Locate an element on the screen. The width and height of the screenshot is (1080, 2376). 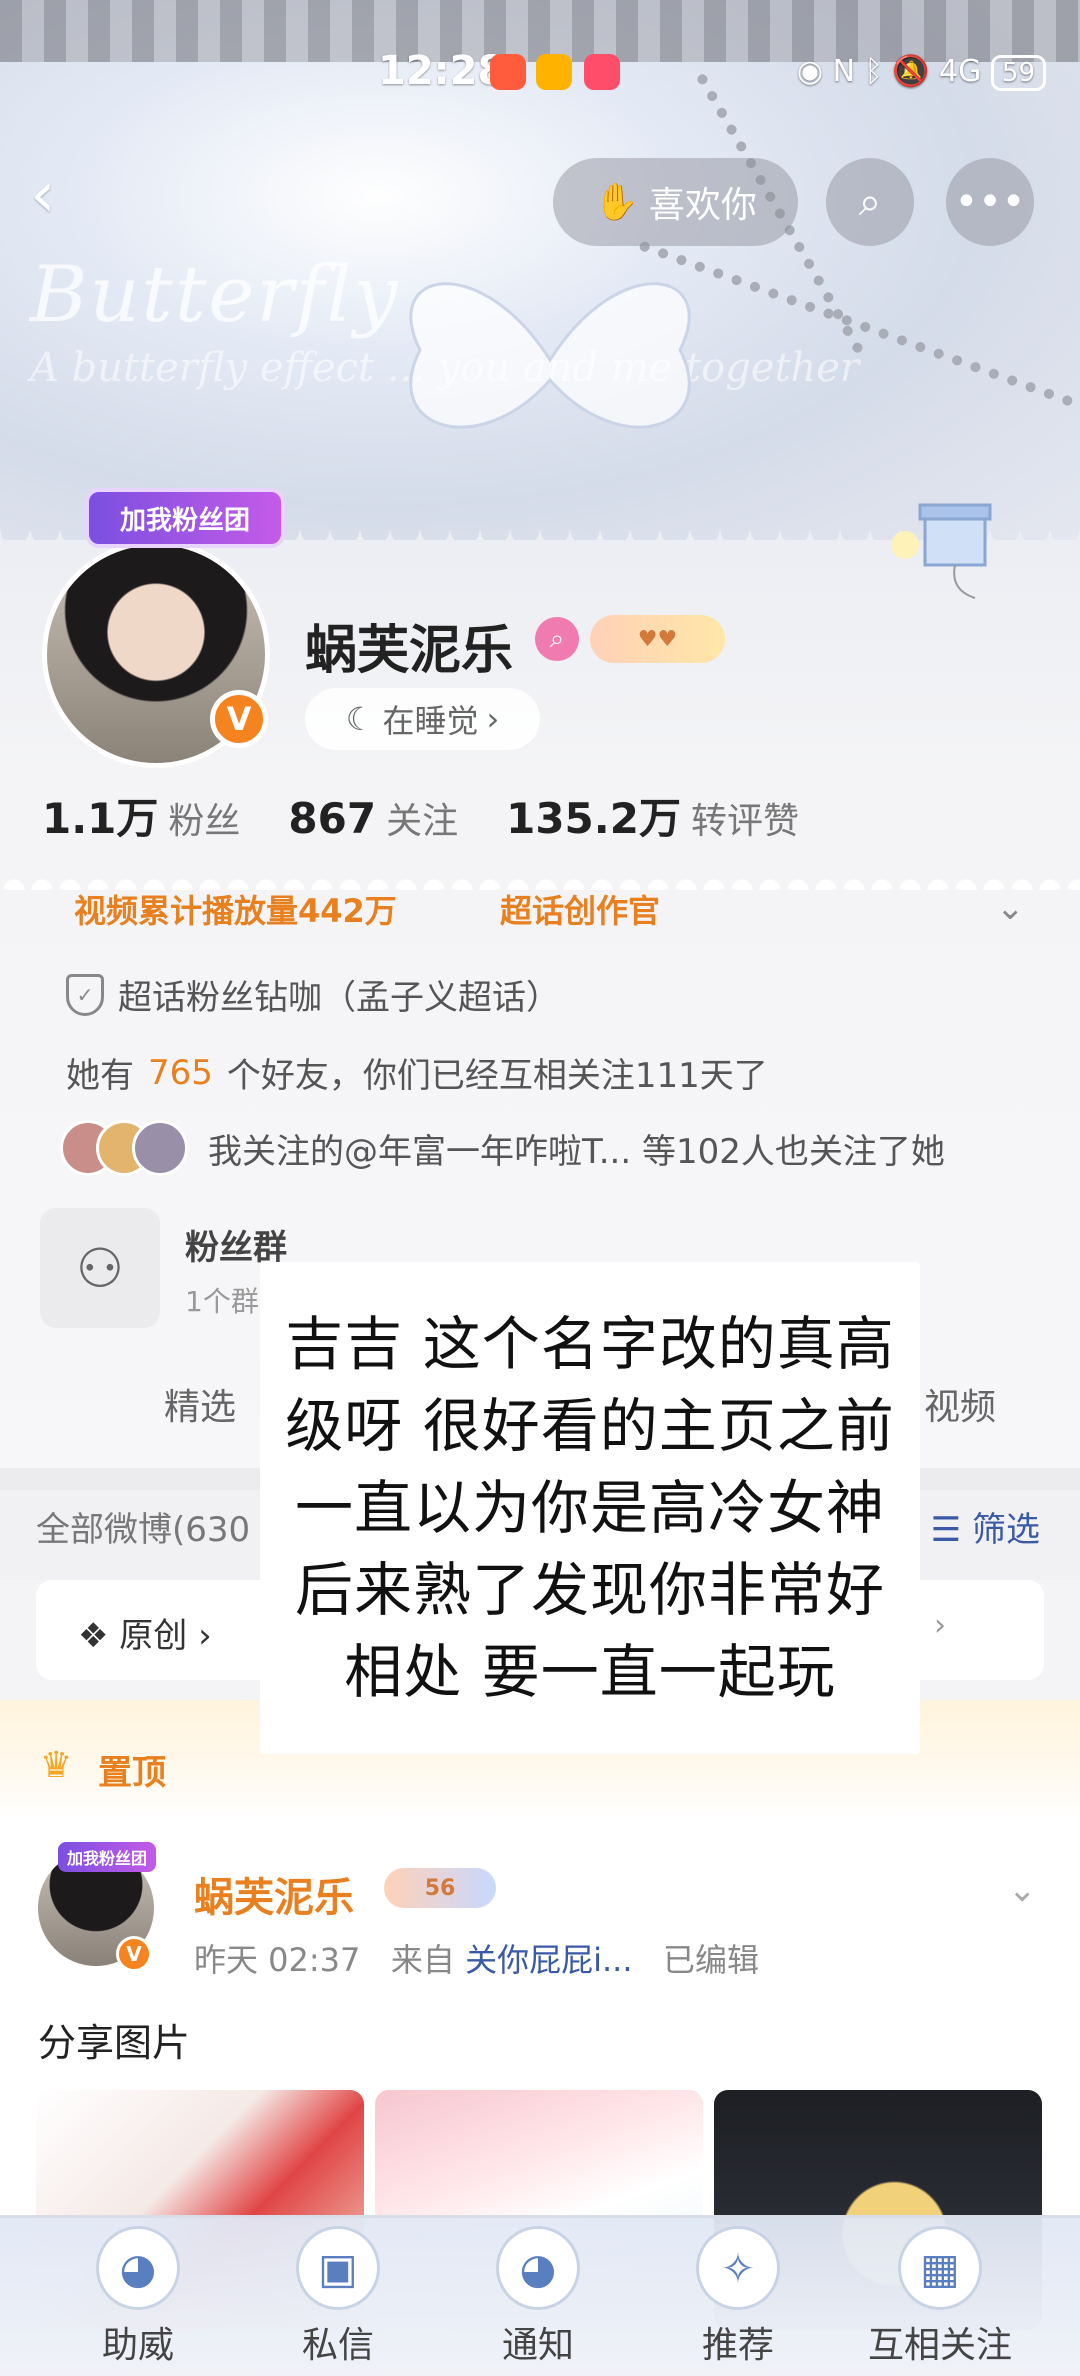
back-button: ‹ is located at coordinates (60, 195).